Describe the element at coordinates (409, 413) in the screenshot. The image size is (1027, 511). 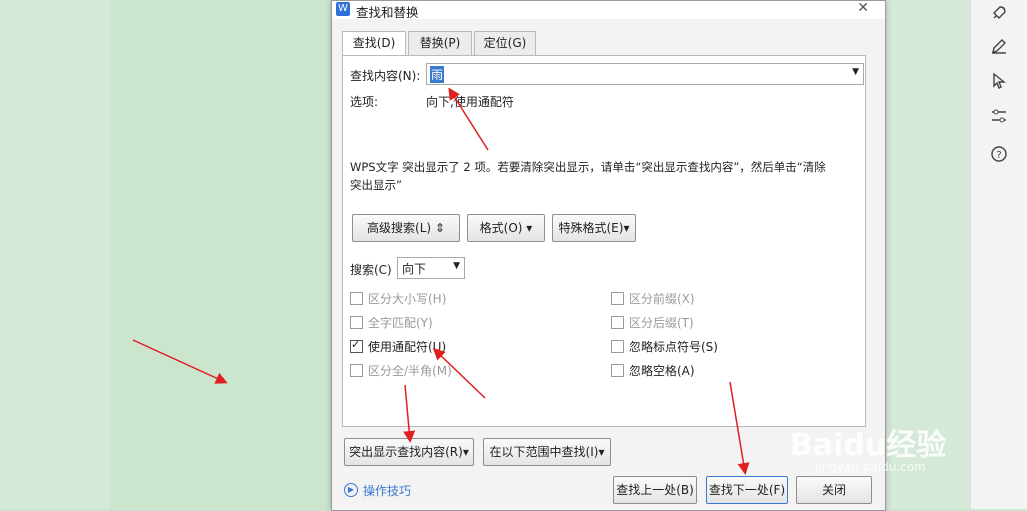
I see `arrow-to-highlight-button` at that location.